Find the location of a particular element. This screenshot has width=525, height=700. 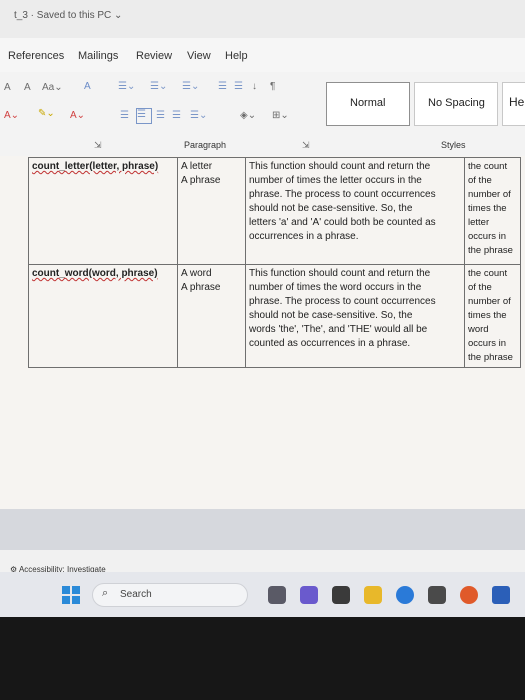

start-button is located at coordinates (71, 595).